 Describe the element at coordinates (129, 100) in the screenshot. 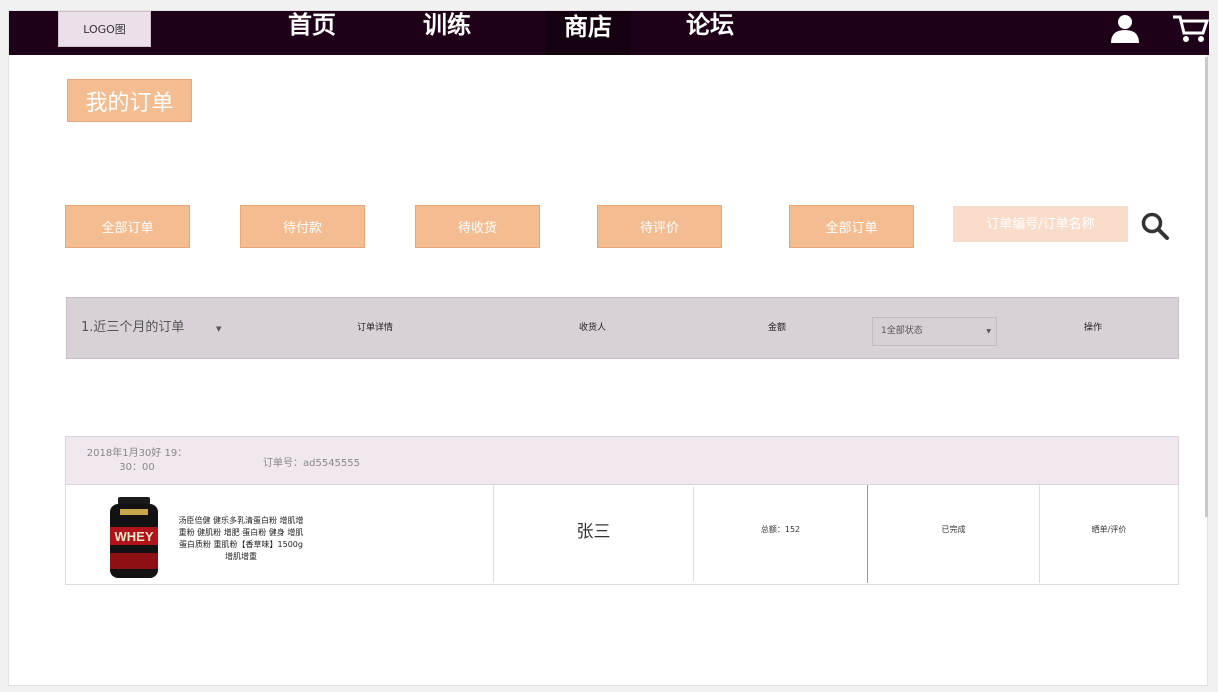

I see `page-title: 我的订单` at that location.